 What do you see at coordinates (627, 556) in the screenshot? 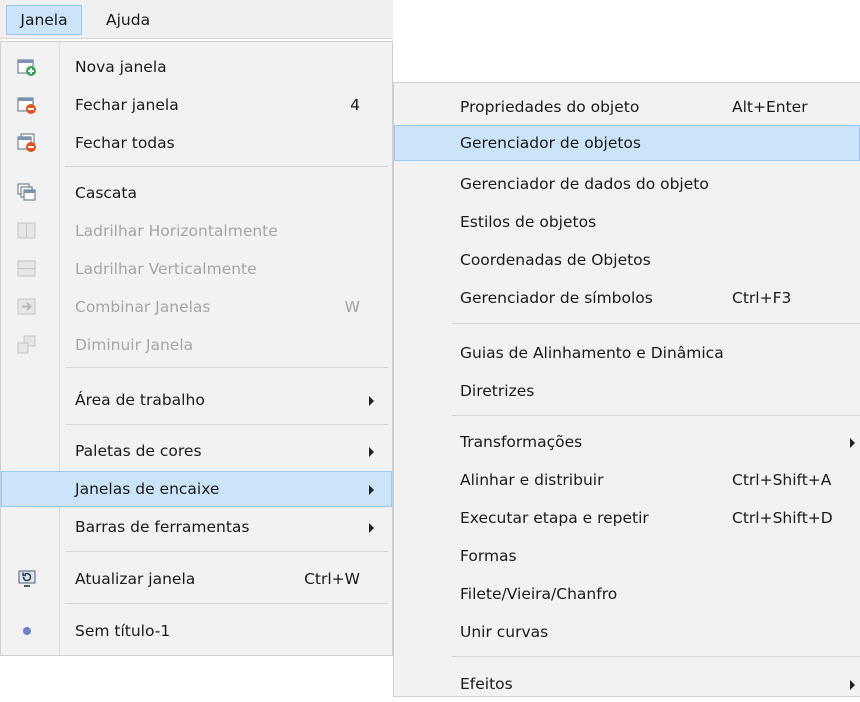
I see `menu-item-formas: Formas` at bounding box center [627, 556].